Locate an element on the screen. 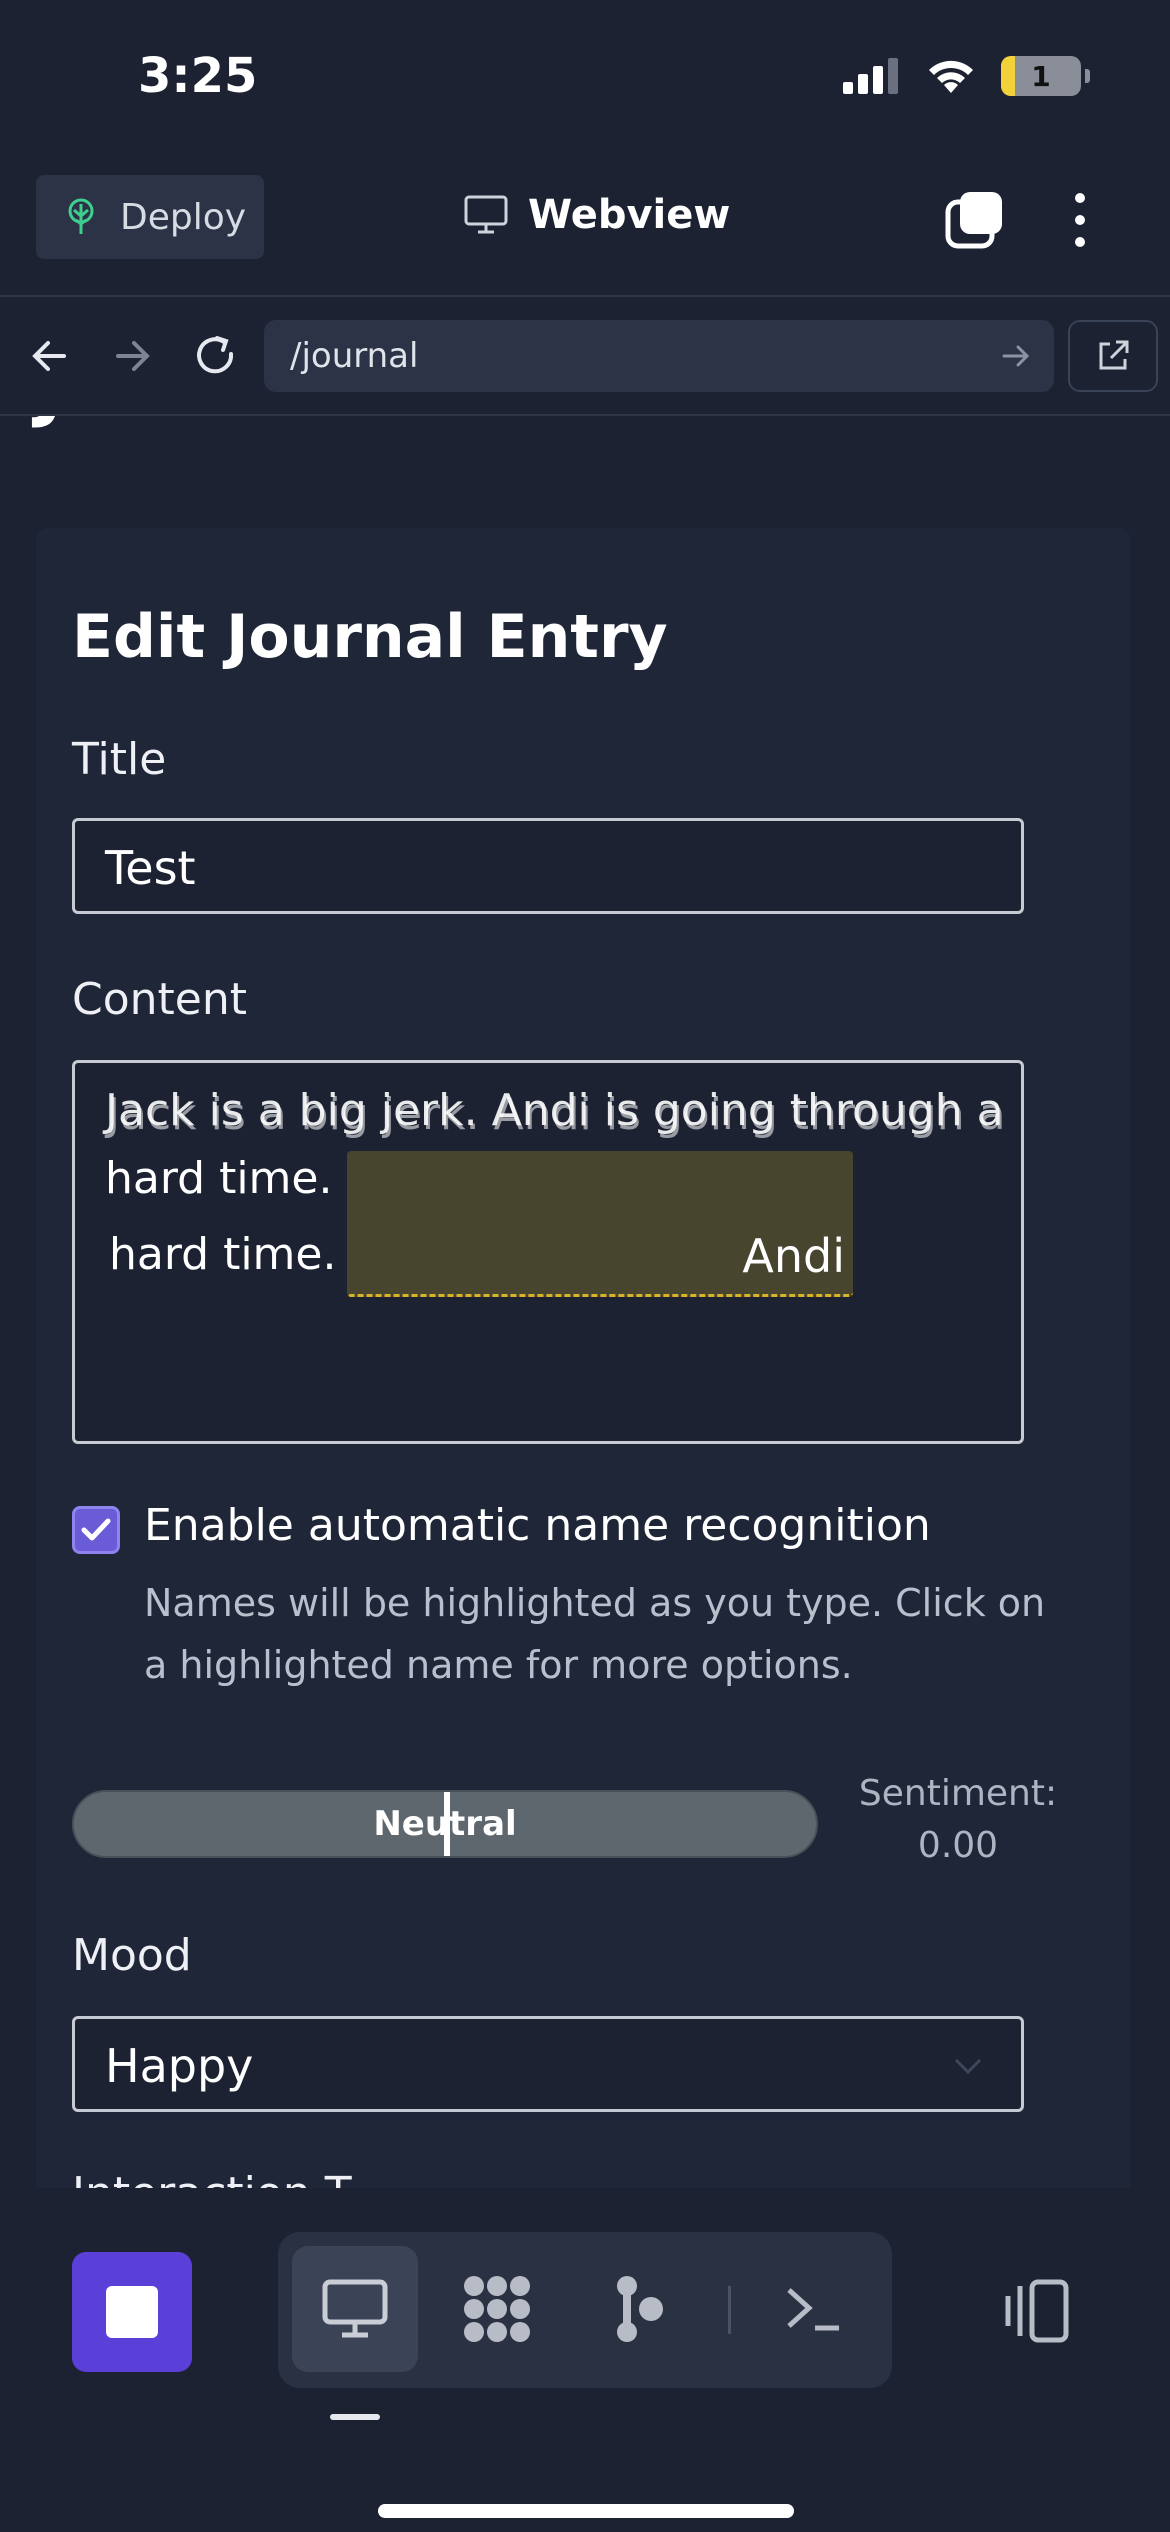  page-heading: Journal Entries is located at coordinates (335, 423).